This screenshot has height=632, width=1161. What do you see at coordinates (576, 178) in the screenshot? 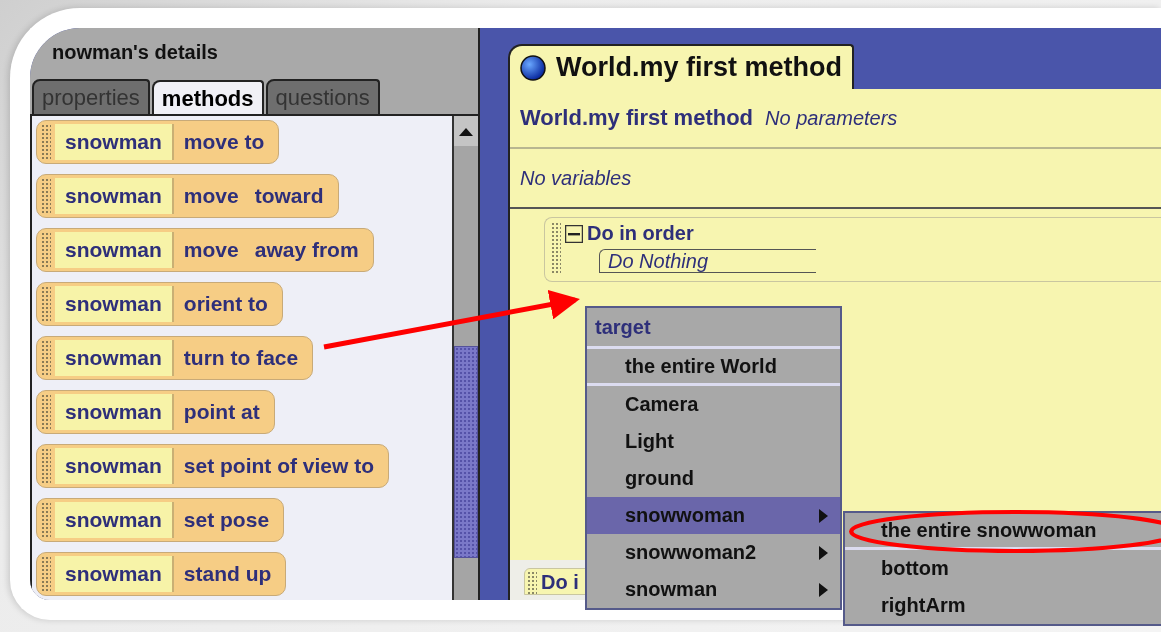
I see `variables-label: No variables` at bounding box center [576, 178].